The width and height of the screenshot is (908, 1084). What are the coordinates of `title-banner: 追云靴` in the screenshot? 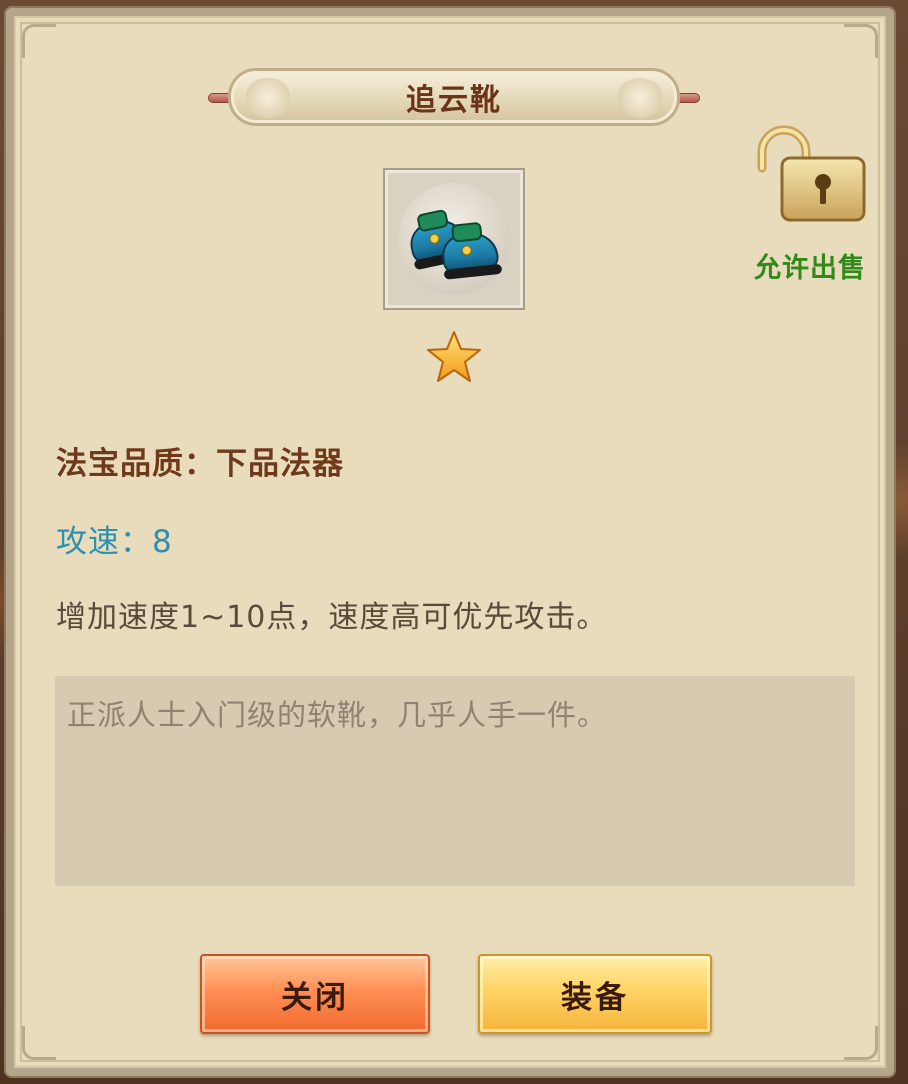 It's located at (454, 97).